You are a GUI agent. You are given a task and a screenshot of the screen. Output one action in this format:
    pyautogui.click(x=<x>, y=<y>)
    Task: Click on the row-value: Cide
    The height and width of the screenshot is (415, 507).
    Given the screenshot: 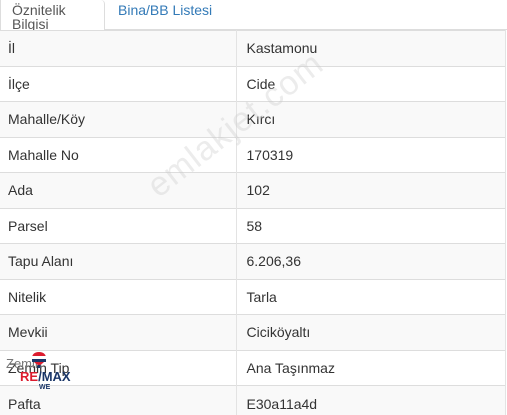 What is the action you would take?
    pyautogui.click(x=371, y=83)
    